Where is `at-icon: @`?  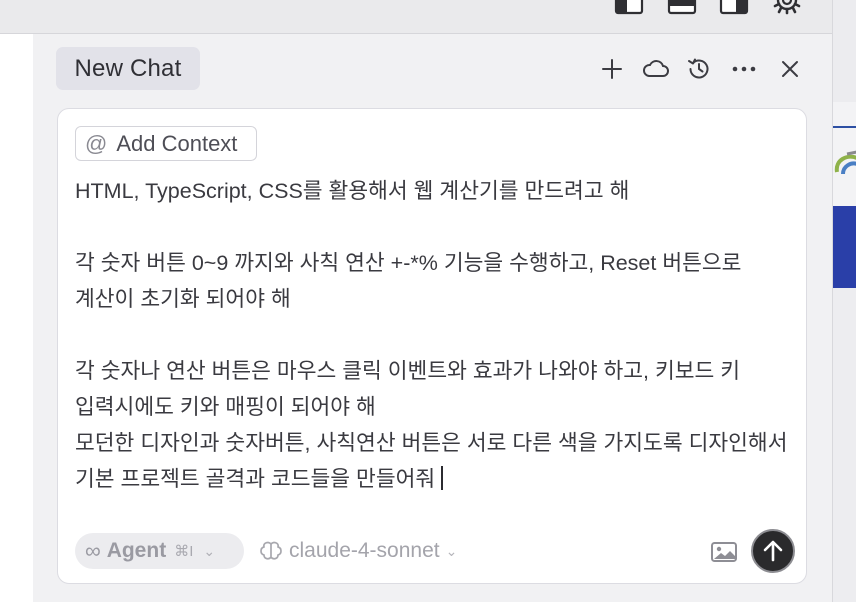
at-icon: @ is located at coordinates (96, 143).